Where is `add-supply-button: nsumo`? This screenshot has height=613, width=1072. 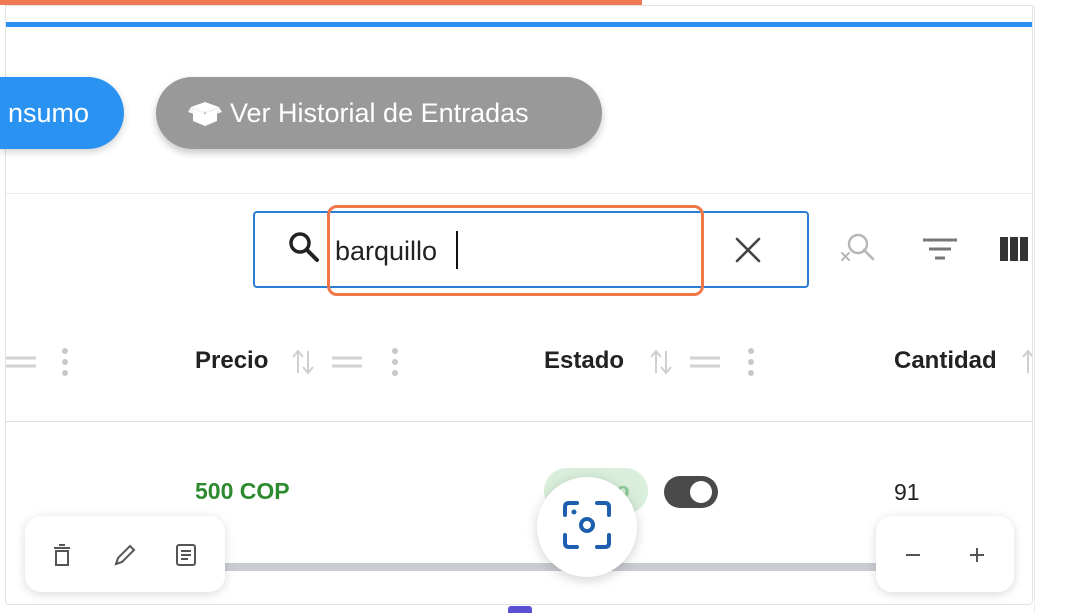 add-supply-button: nsumo is located at coordinates (62, 113).